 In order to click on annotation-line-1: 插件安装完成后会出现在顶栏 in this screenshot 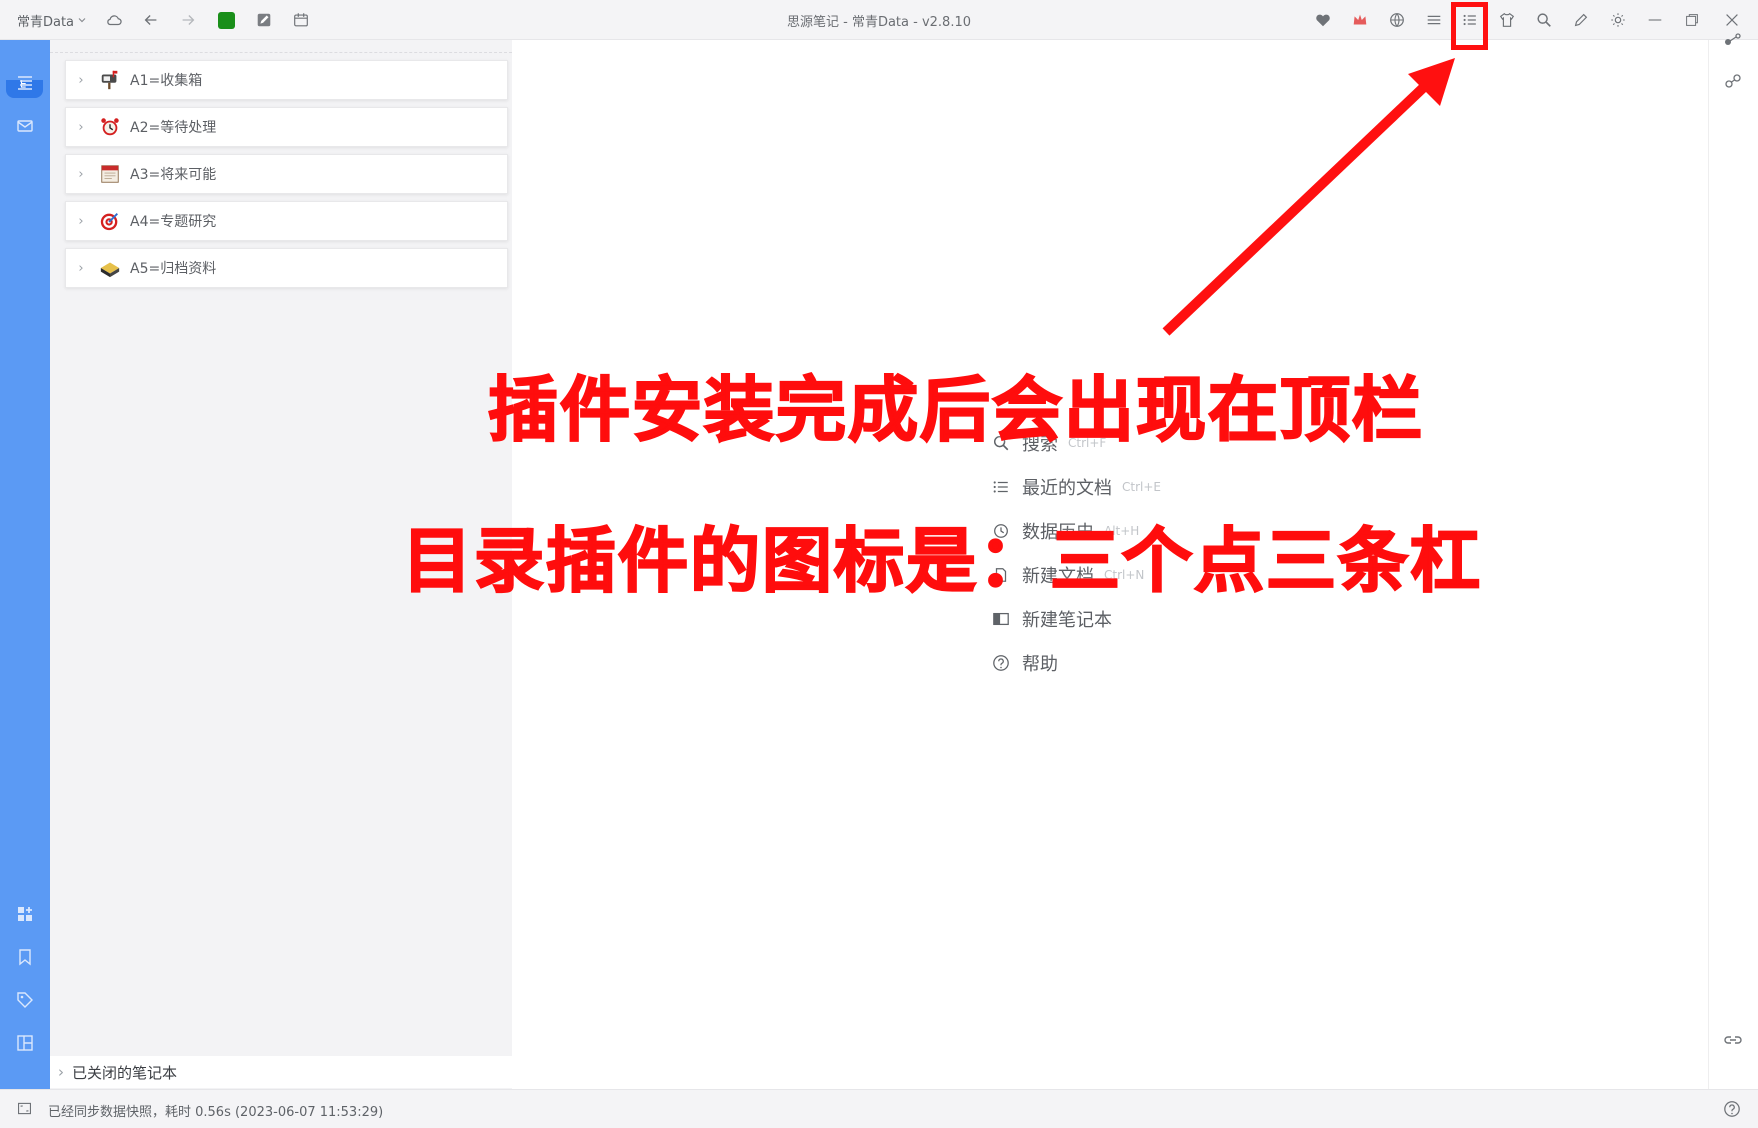, I will do `click(955, 410)`.